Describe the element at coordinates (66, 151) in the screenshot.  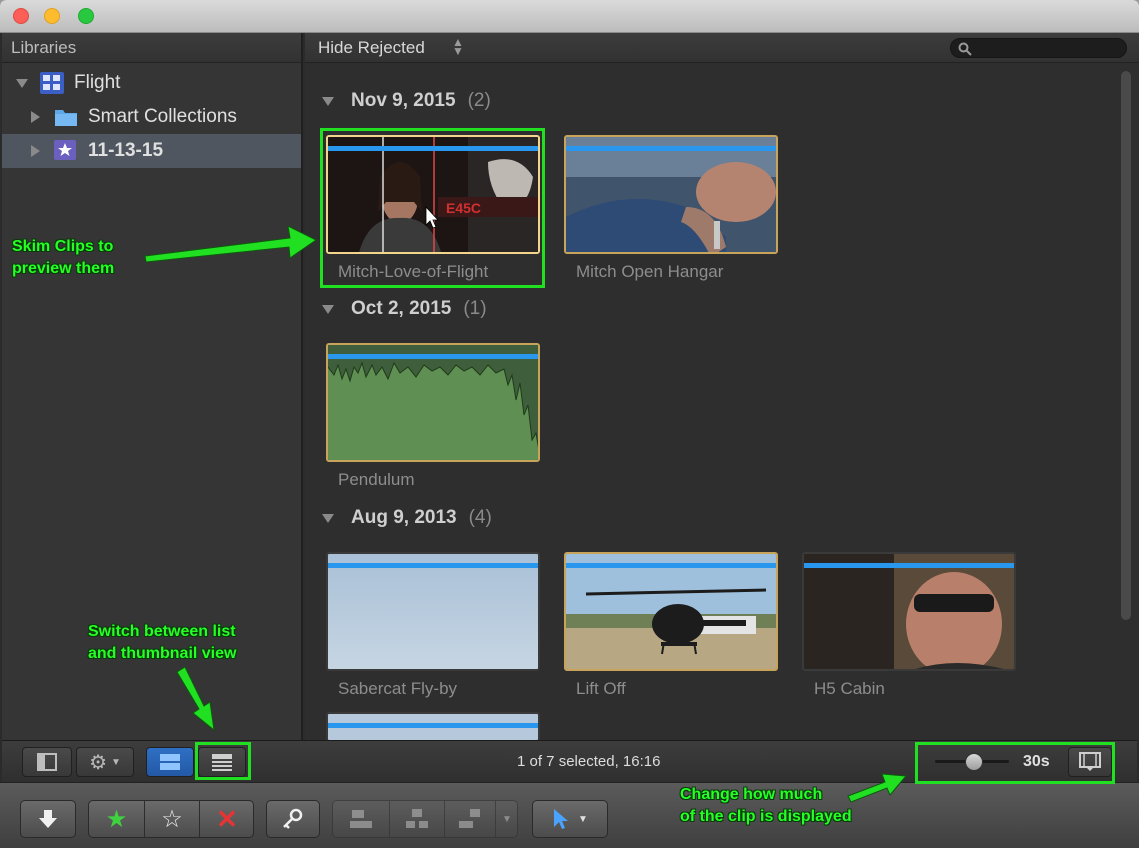
I see `event-star-icon` at that location.